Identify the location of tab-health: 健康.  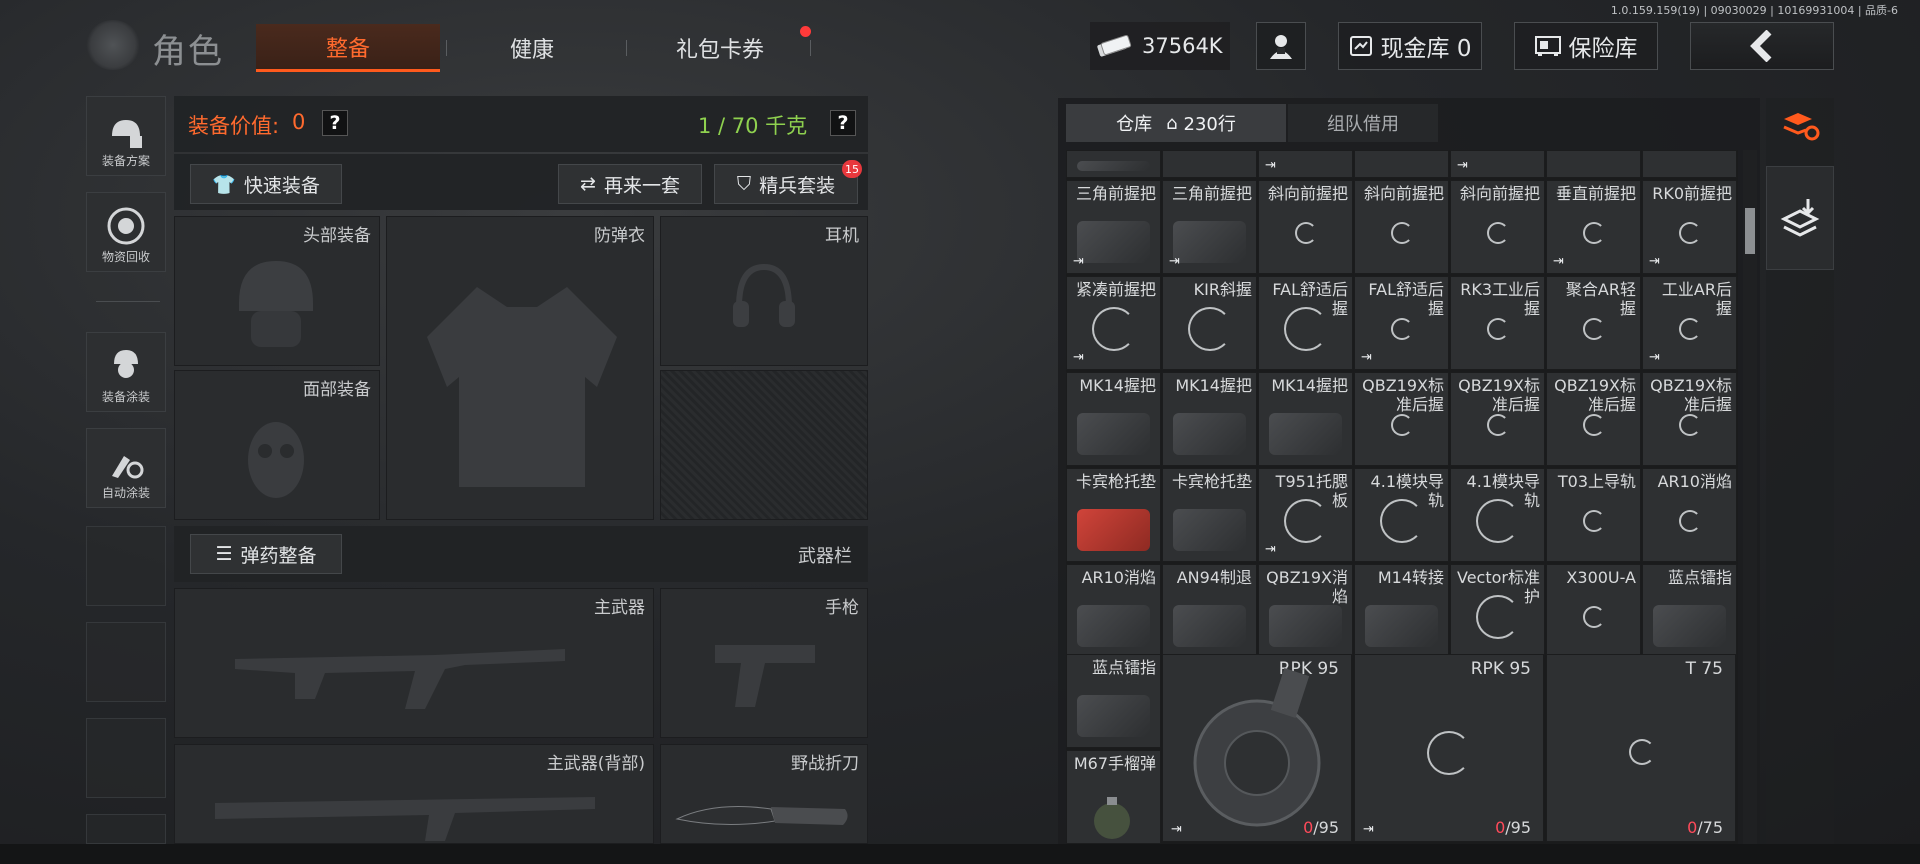
(532, 48).